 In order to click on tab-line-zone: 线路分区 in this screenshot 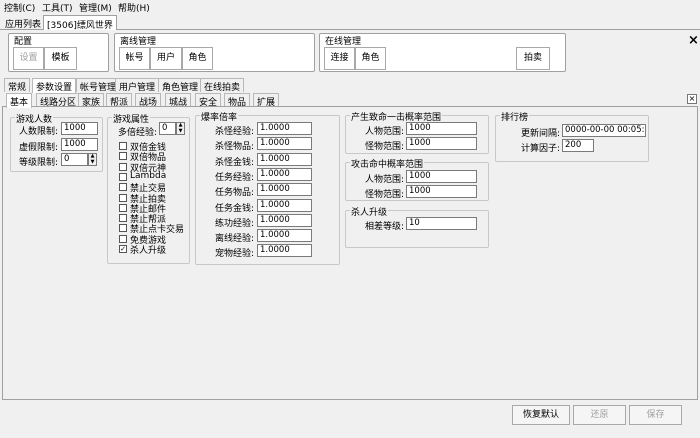, I will do `click(58, 100)`.